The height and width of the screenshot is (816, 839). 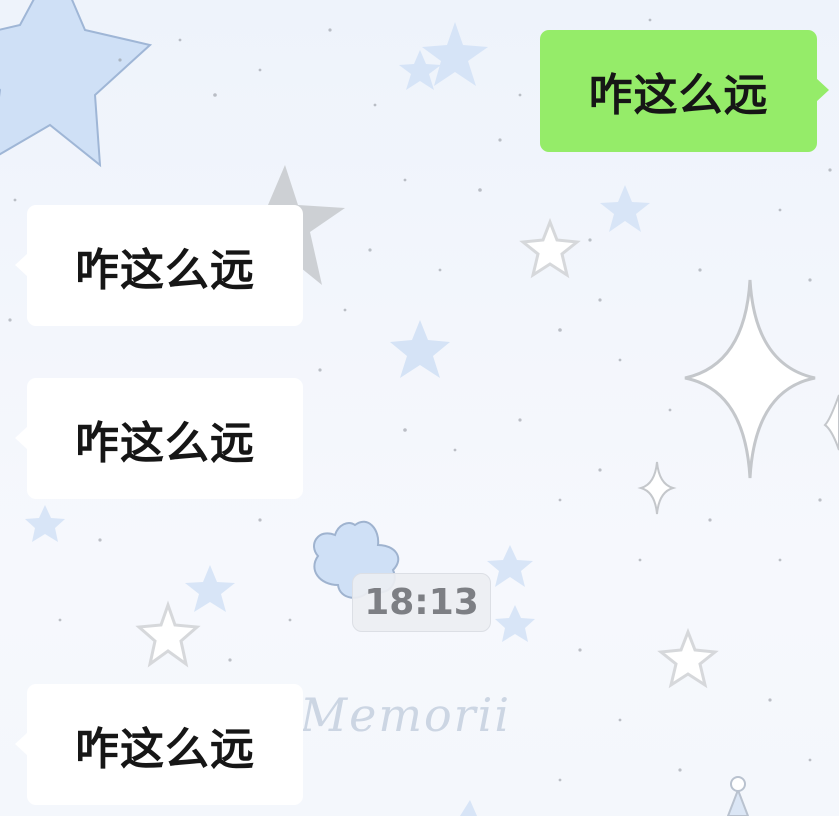 I want to click on outgoing-message-bubble: 咋这么远, so click(x=684, y=91).